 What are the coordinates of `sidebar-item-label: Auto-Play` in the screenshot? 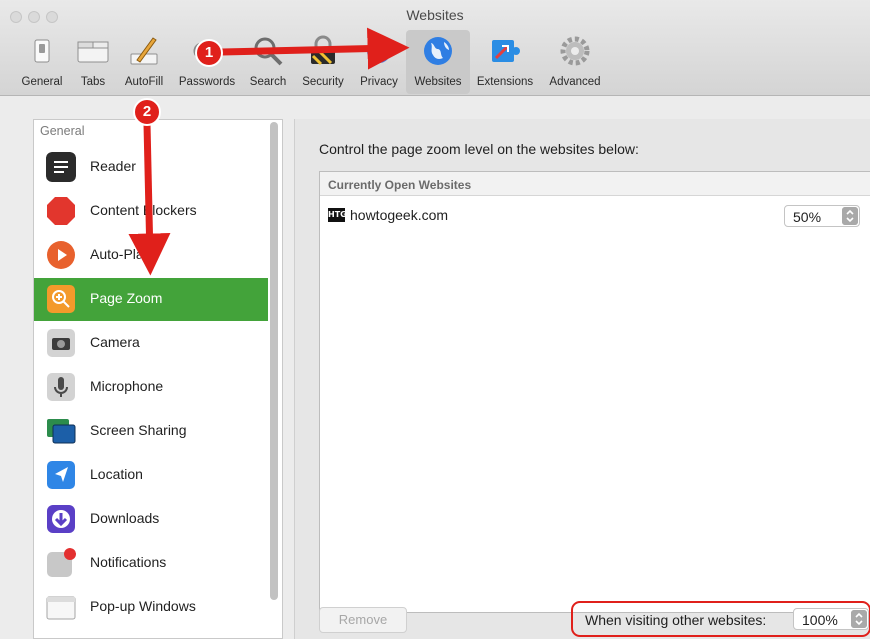 It's located at (120, 254).